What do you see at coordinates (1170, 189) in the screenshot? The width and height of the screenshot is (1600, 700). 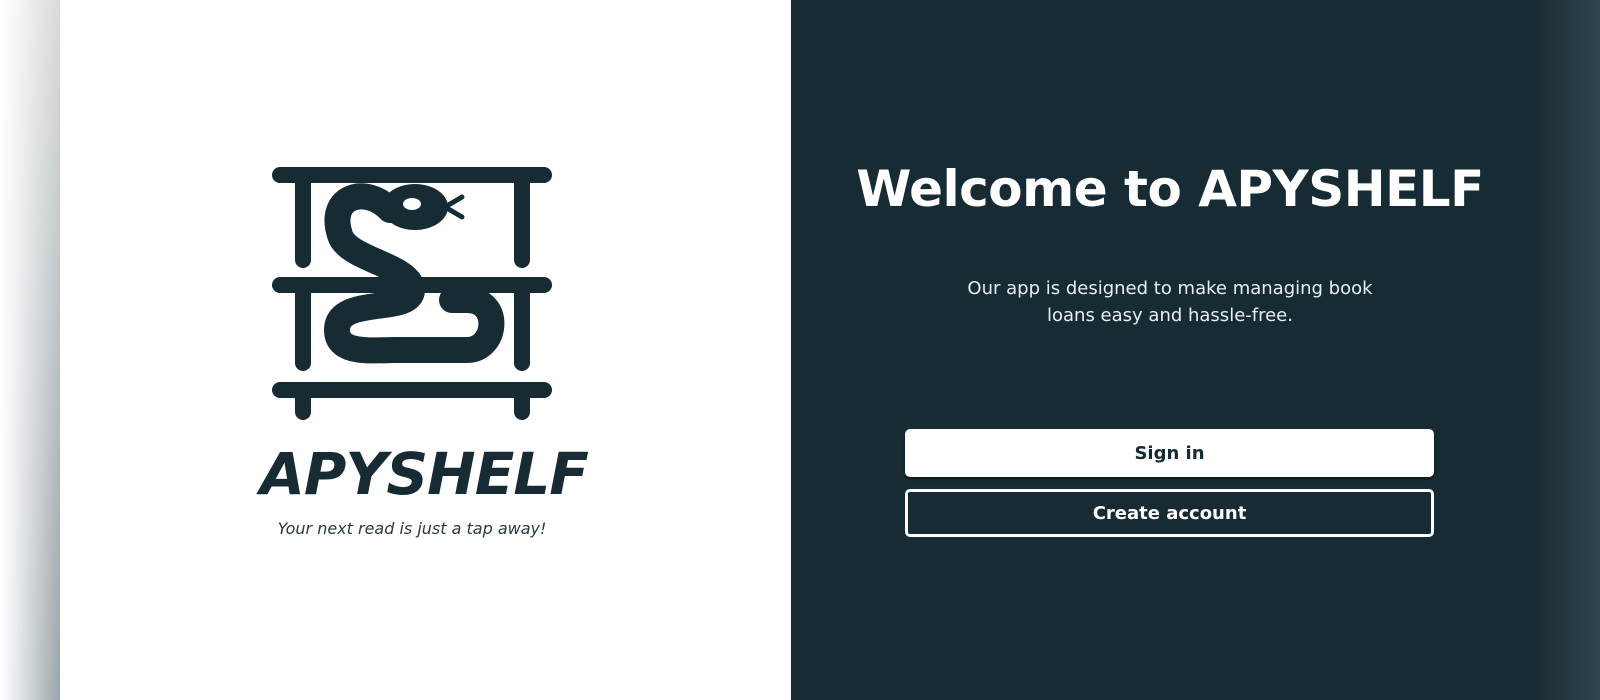 I see `page-title: Welcome to APYSHELF` at bounding box center [1170, 189].